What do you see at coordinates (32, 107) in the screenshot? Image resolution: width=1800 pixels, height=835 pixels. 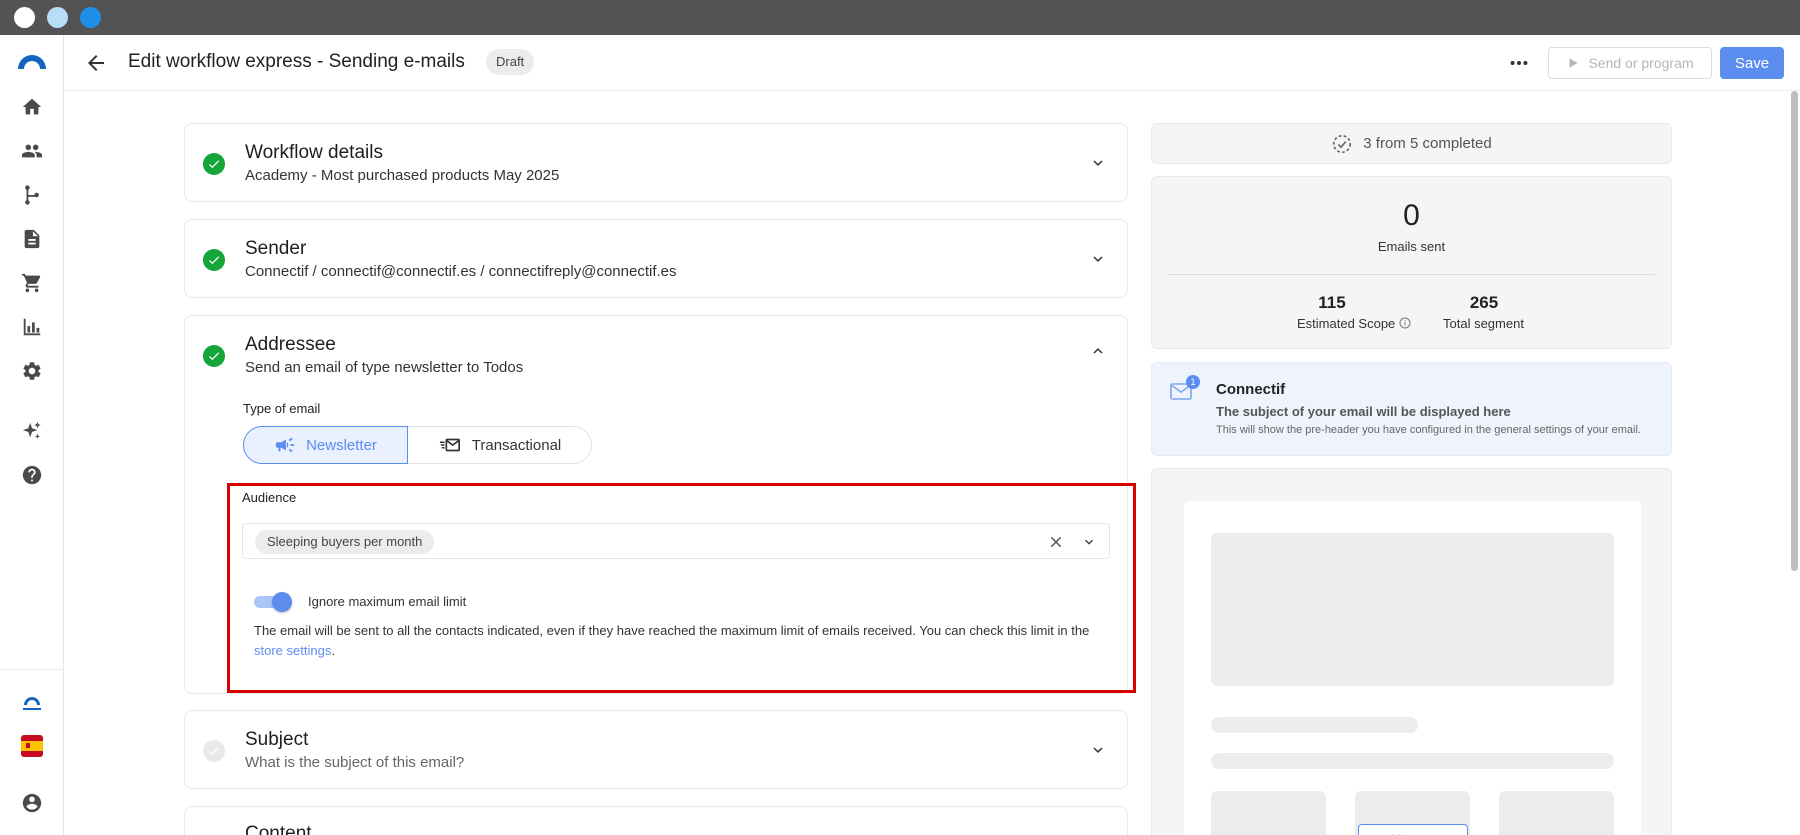 I see `home-icon` at bounding box center [32, 107].